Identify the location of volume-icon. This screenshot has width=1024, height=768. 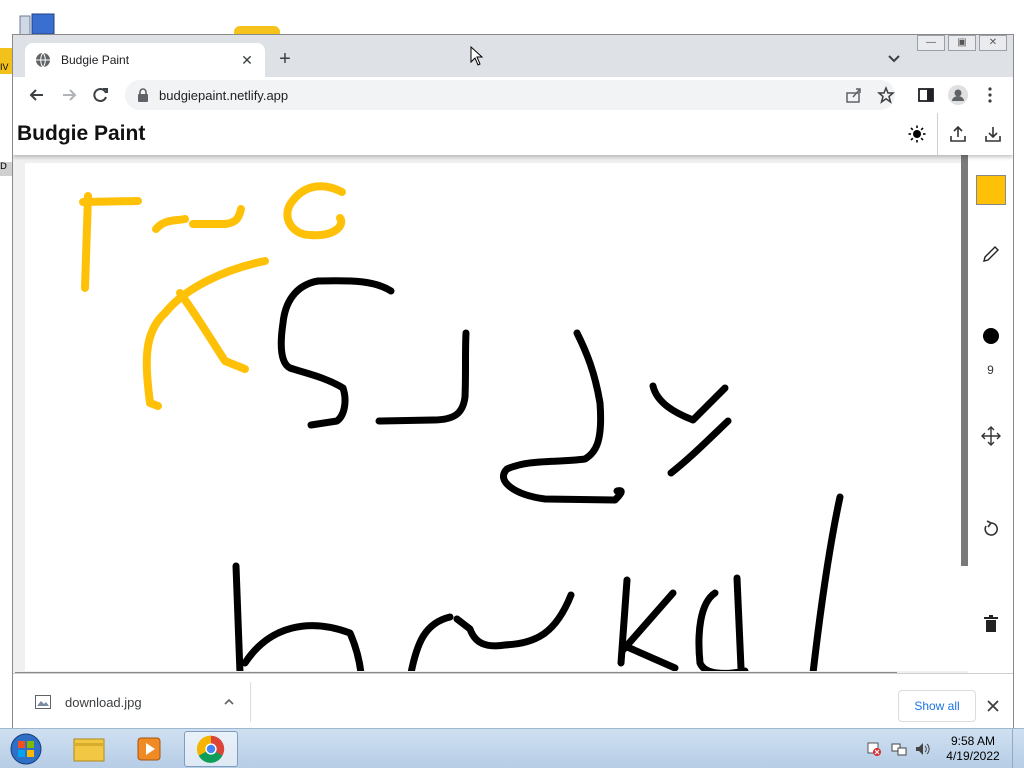
(922, 749).